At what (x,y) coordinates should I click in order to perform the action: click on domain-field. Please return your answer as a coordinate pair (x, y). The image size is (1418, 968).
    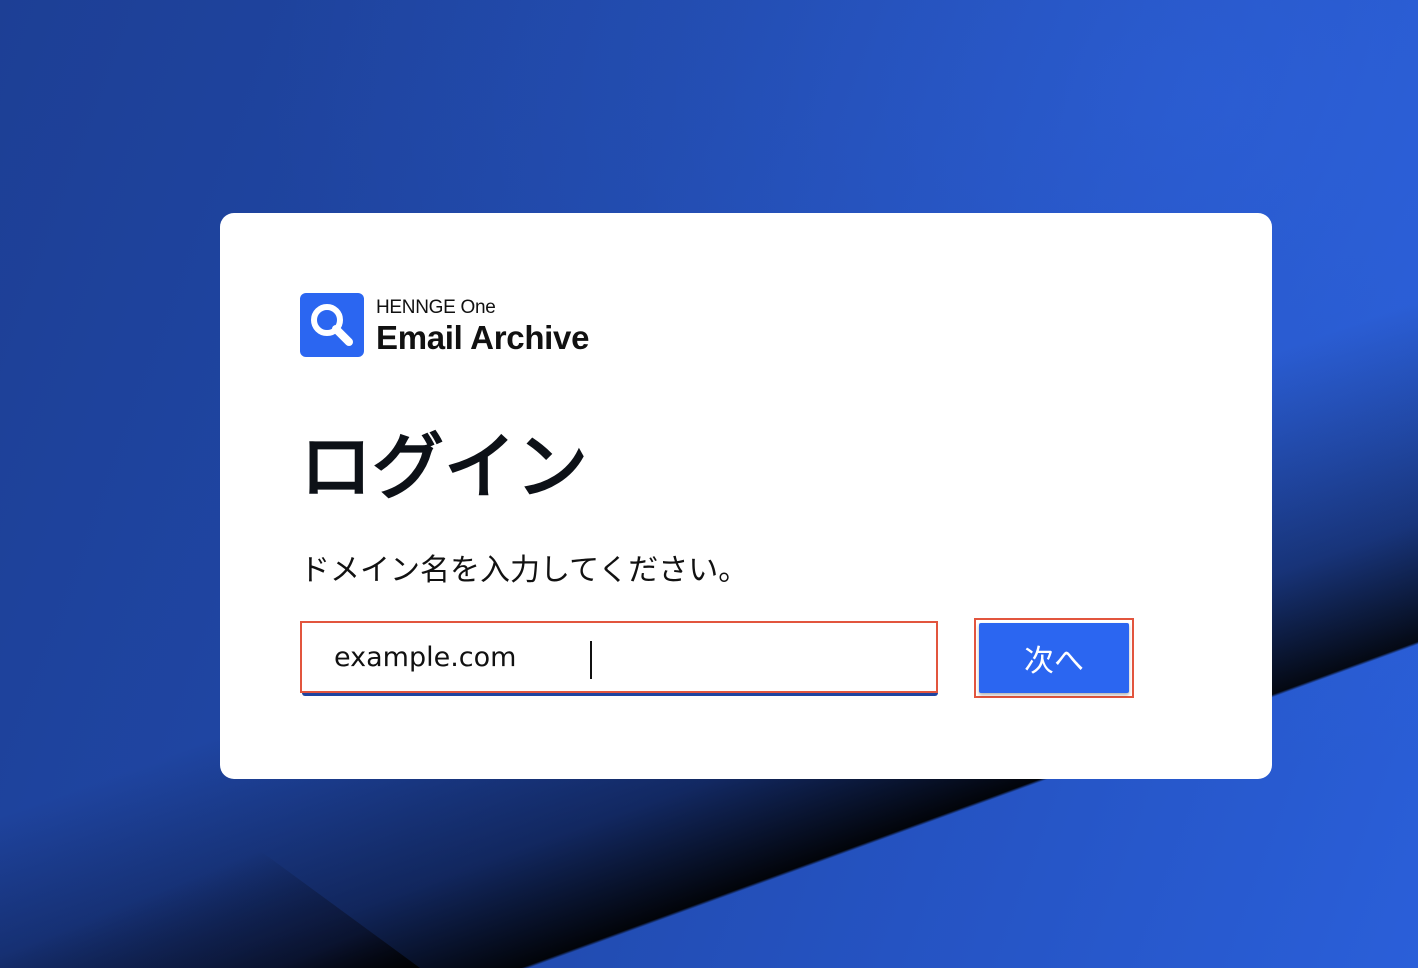
    Looking at the image, I should click on (619, 657).